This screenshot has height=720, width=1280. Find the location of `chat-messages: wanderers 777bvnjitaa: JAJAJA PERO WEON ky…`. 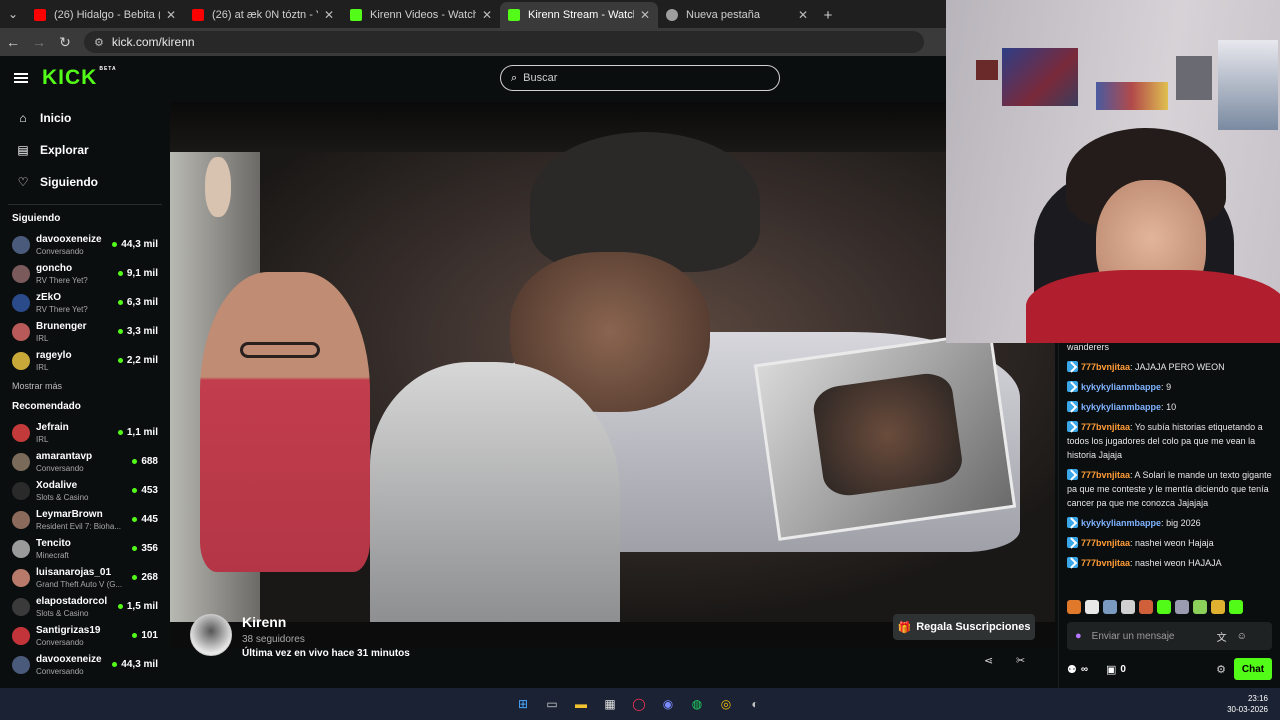

chat-messages: wanderers 777bvnjitaa: JAJAJA PERO WEON ky… is located at coordinates (1169, 468).